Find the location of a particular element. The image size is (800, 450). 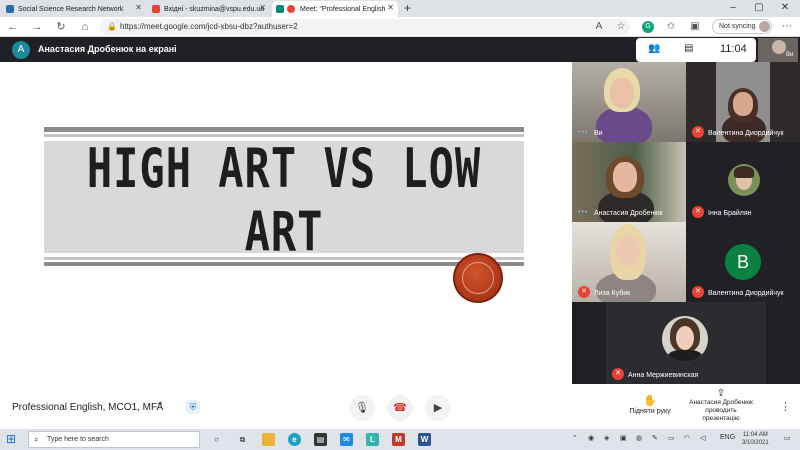

language-indicator: ENG is located at coordinates (727, 437).